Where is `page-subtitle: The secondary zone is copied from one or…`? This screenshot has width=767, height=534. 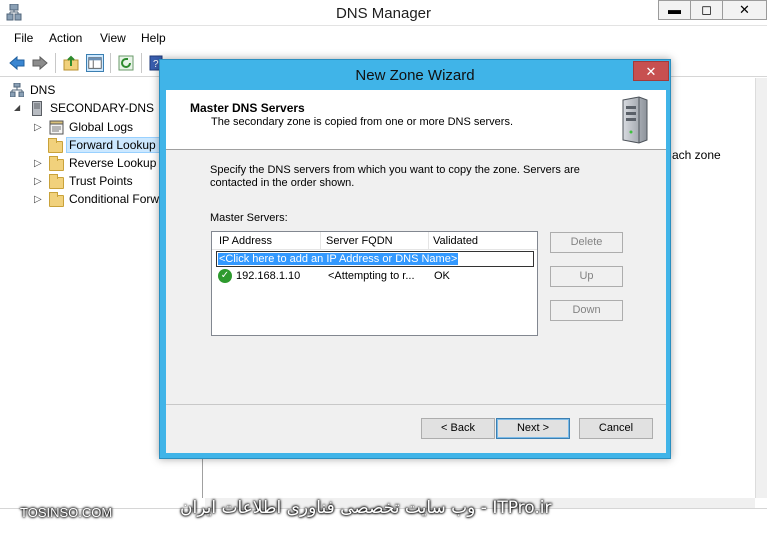 page-subtitle: The secondary zone is copied from one or… is located at coordinates (362, 122).